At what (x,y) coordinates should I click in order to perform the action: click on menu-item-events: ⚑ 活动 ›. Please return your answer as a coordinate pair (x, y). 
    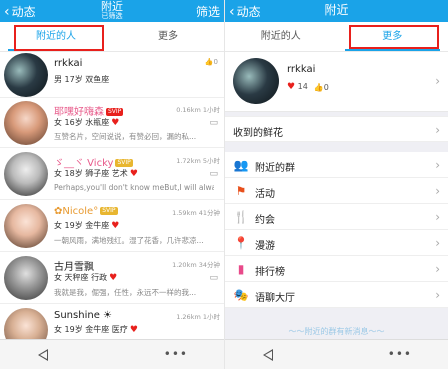
    Looking at the image, I should click on (336, 191).